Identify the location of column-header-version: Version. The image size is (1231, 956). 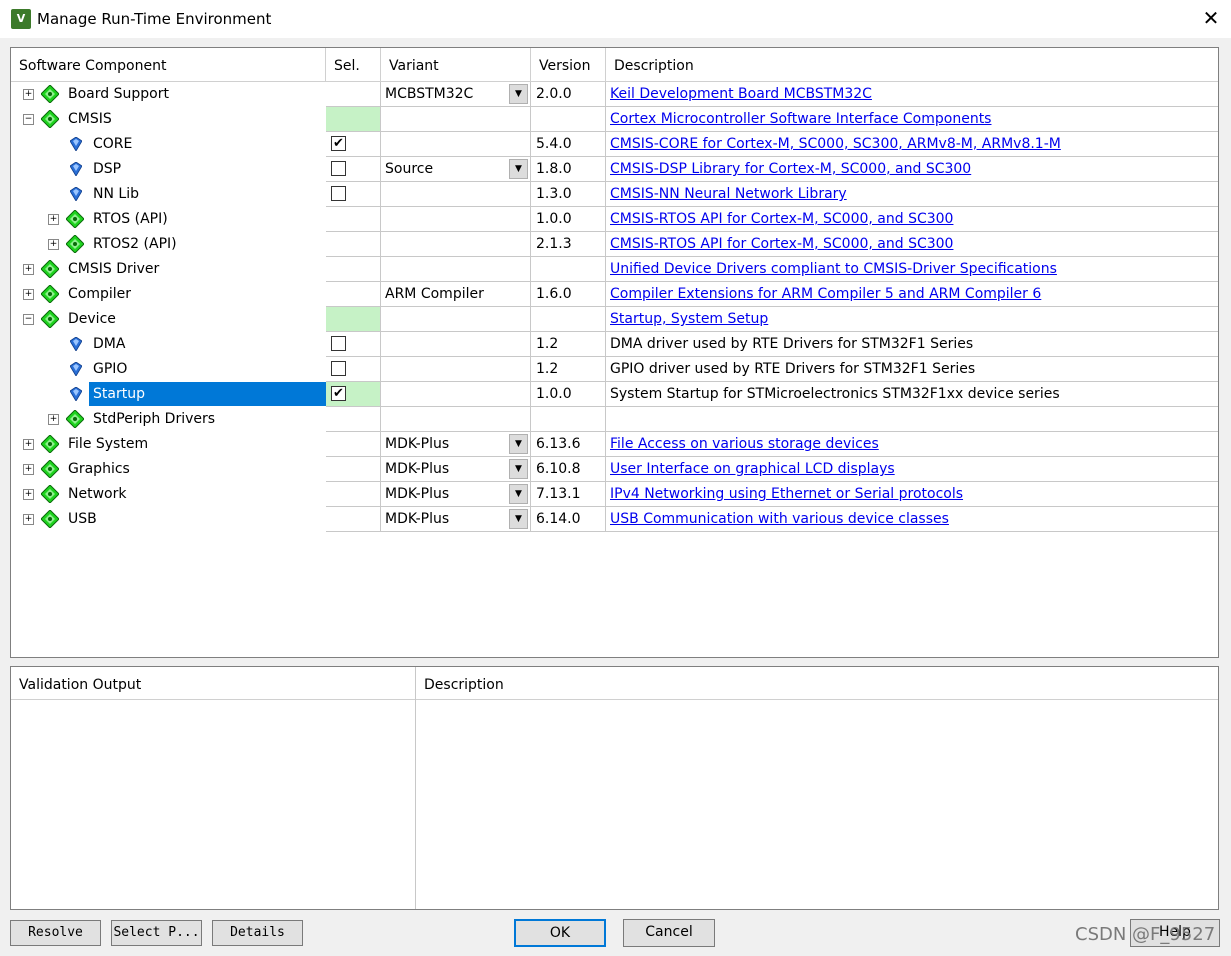
(568, 64).